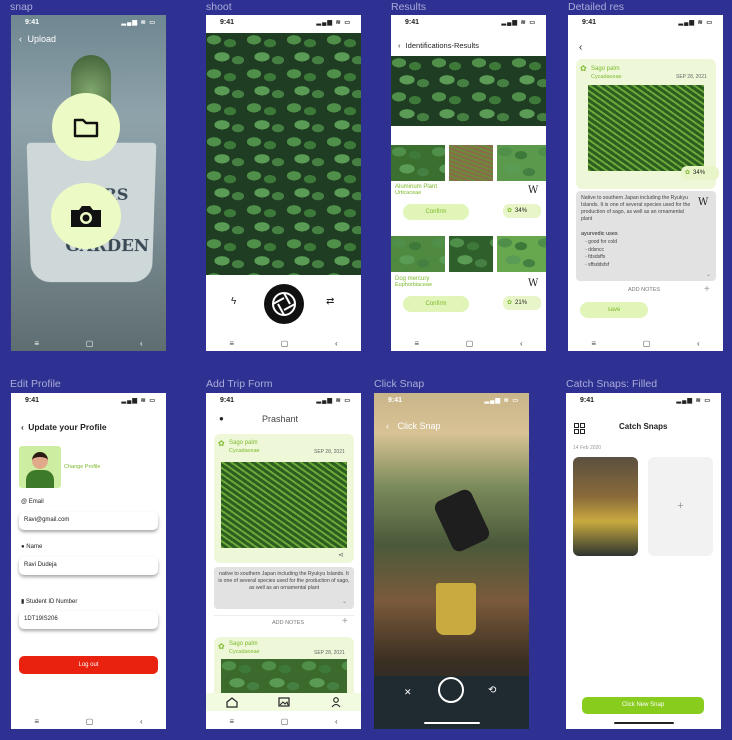  I want to click on at-icon: @, so click(24, 502).